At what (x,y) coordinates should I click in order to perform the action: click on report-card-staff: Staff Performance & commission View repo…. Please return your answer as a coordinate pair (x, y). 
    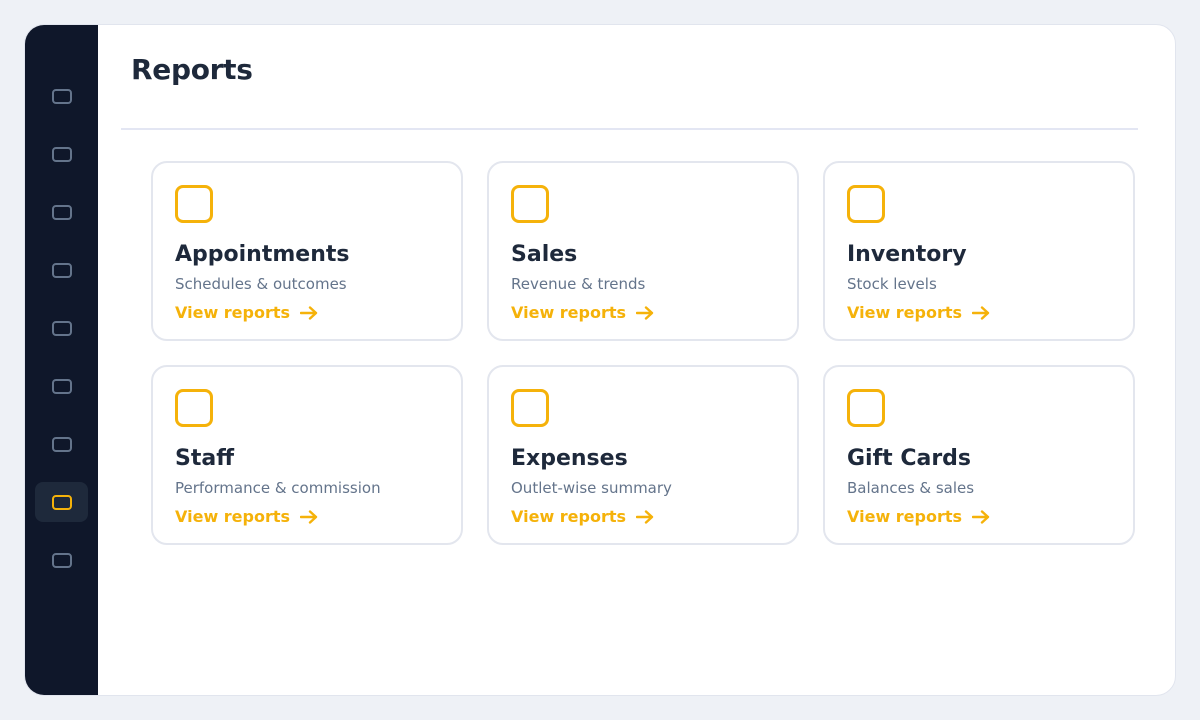
    Looking at the image, I should click on (307, 455).